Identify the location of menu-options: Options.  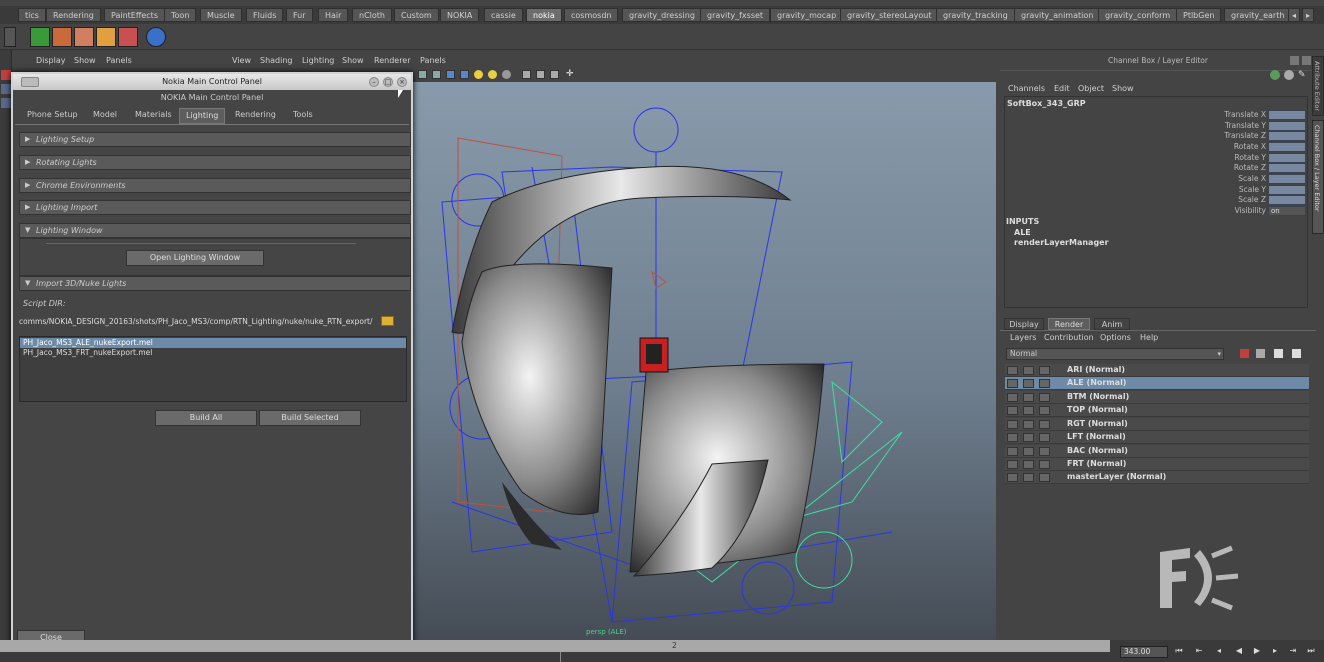
(1115, 337).